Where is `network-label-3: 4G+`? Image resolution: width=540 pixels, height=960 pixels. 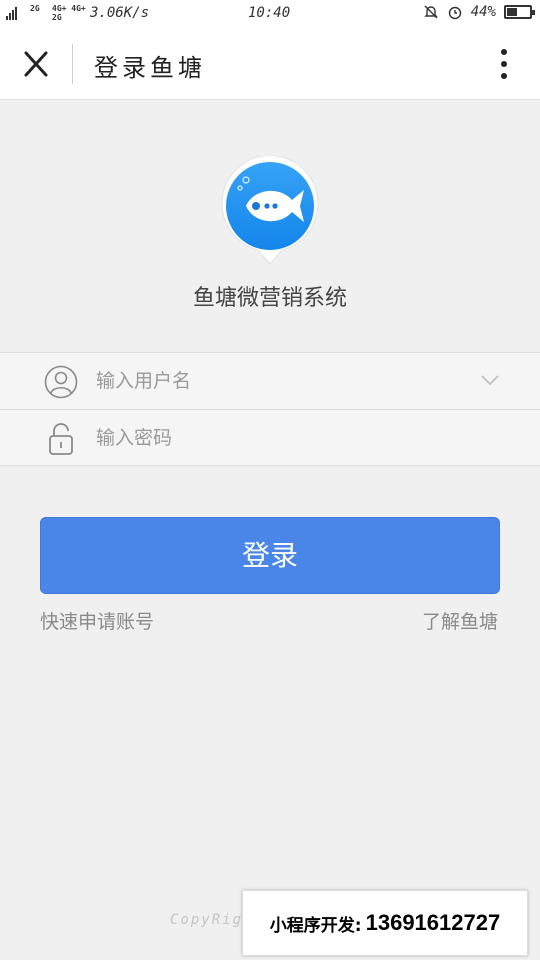
network-label-3: 4G+ is located at coordinates (78, 8).